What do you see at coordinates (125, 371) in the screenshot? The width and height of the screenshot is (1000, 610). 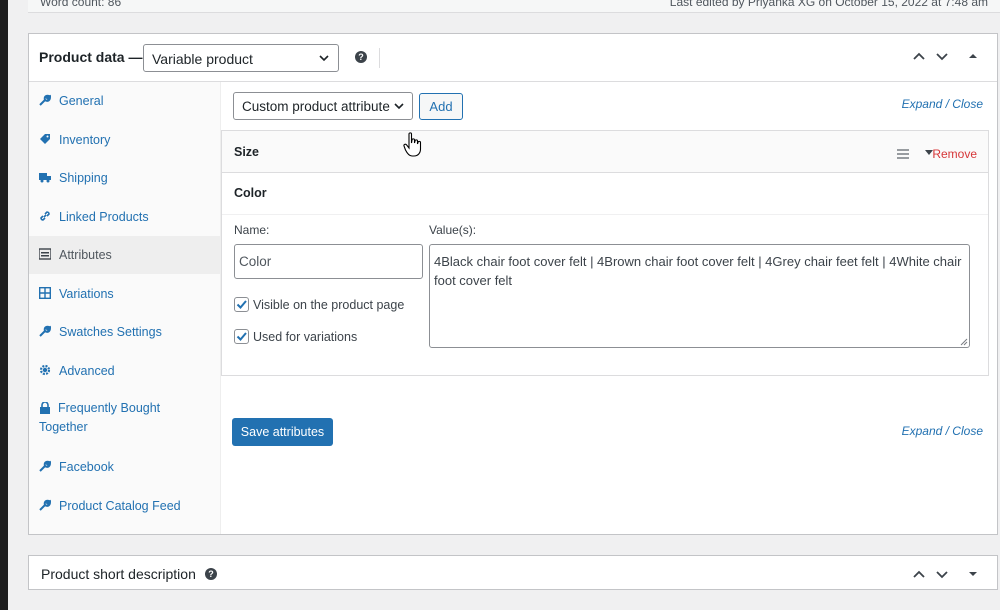 I see `sidebar-item-advanced: Advanced` at bounding box center [125, 371].